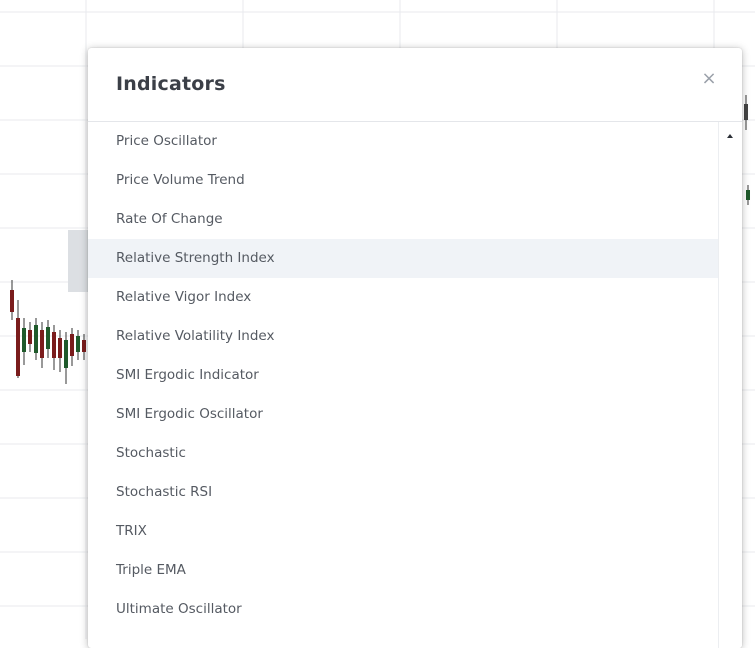 The height and width of the screenshot is (648, 755). What do you see at coordinates (403, 570) in the screenshot?
I see `indicator-list-item: Triple EMA` at bounding box center [403, 570].